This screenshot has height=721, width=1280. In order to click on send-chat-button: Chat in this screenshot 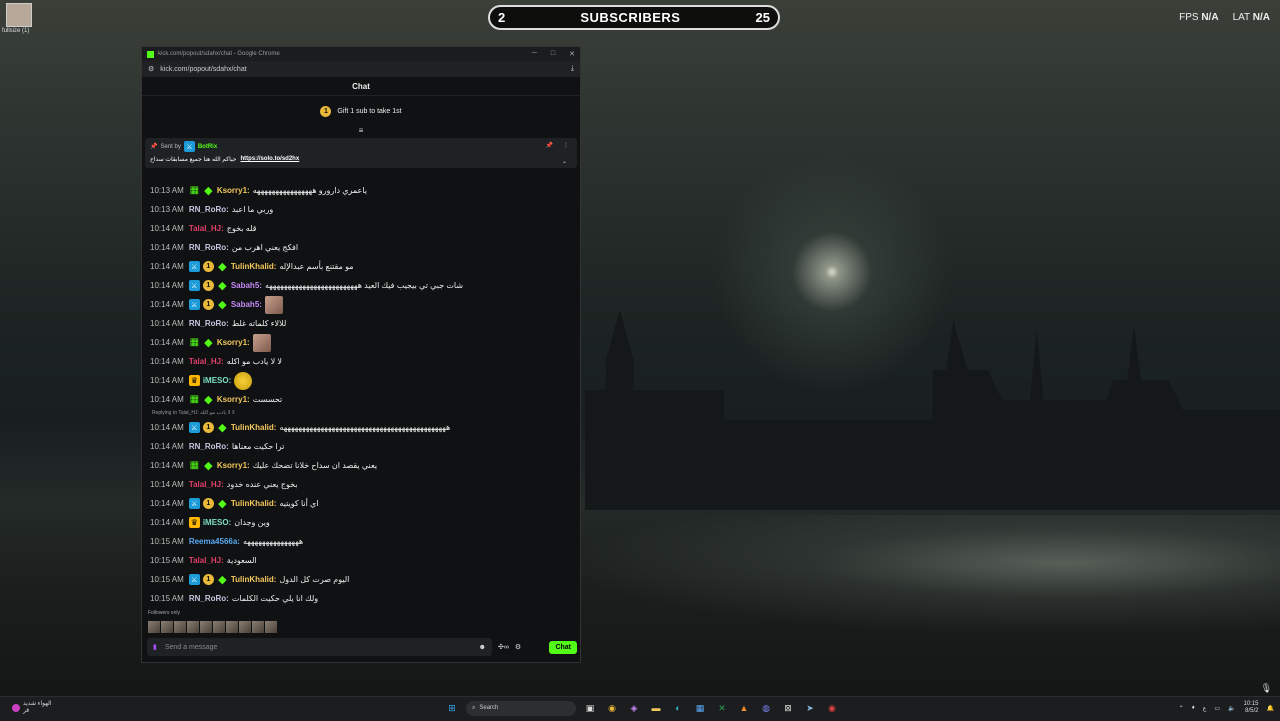, I will do `click(563, 647)`.